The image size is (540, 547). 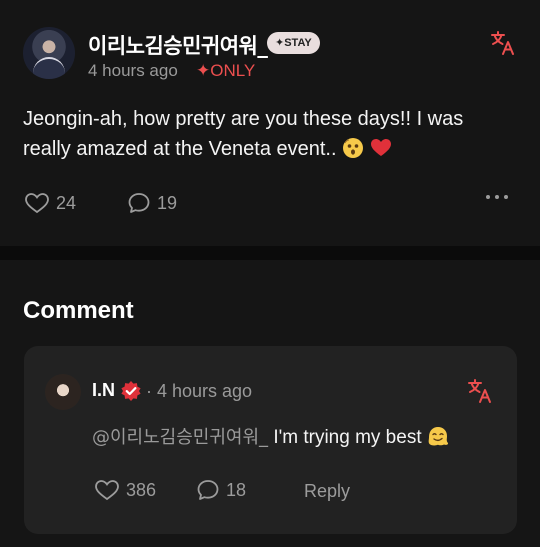 What do you see at coordinates (480, 391) in the screenshot?
I see `comment-translate-icon` at bounding box center [480, 391].